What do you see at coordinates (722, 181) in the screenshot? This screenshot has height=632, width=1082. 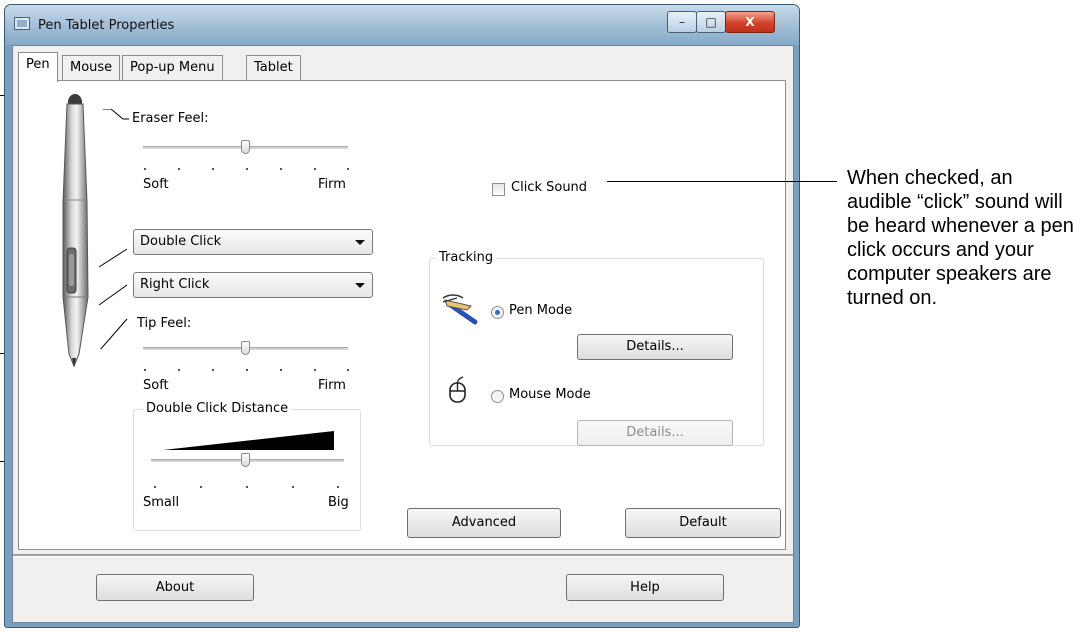 I see `callout-line-click-sound` at bounding box center [722, 181].